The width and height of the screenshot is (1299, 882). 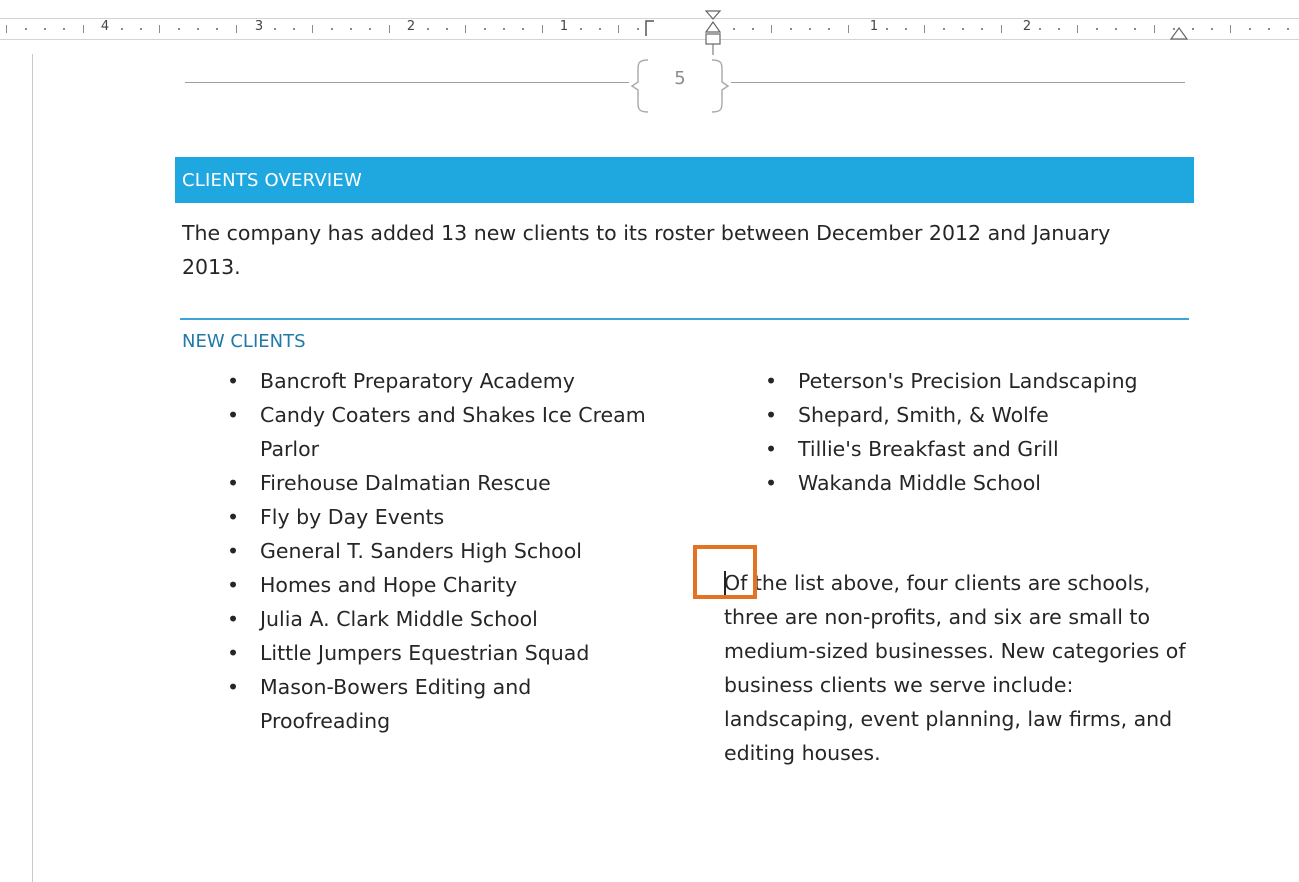 I want to click on horizontal-ruler: 4 3 2 1 1 2, so click(x=649, y=27).